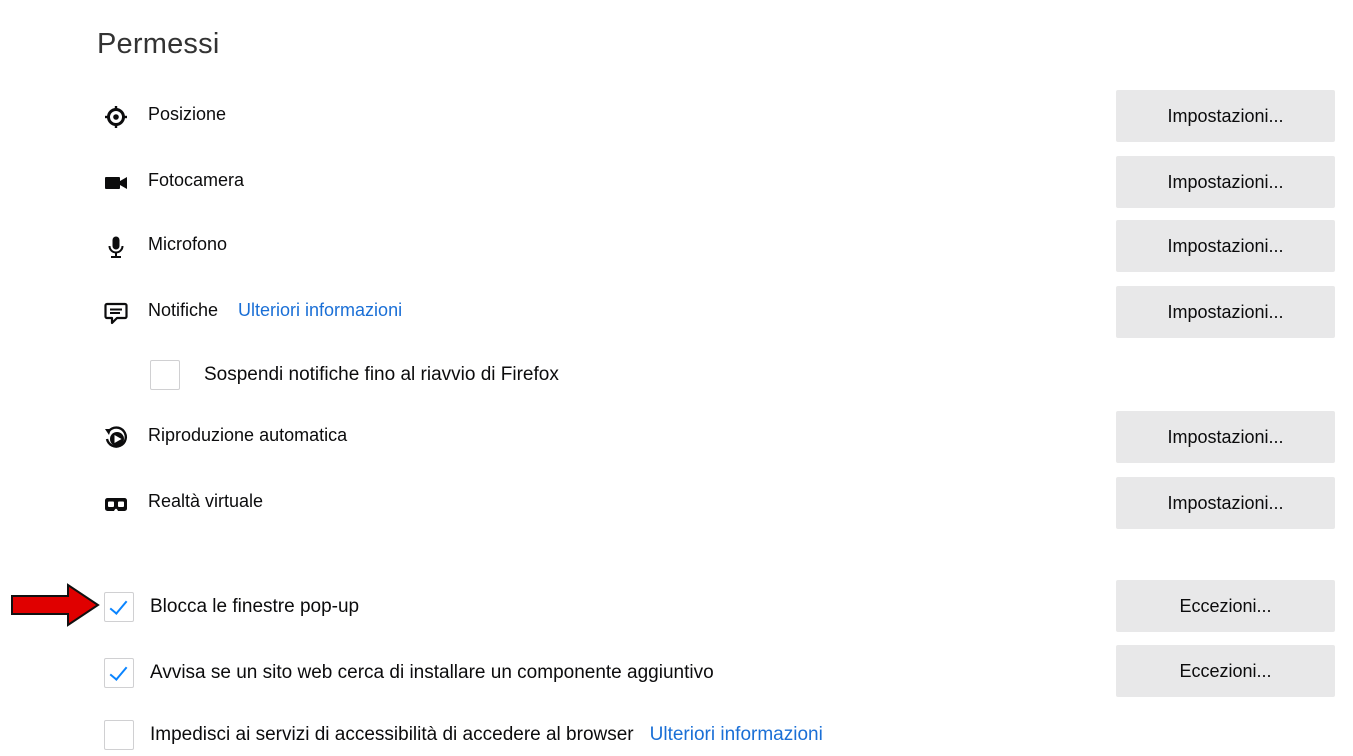 The image size is (1353, 756). I want to click on camera-icon, so click(116, 183).